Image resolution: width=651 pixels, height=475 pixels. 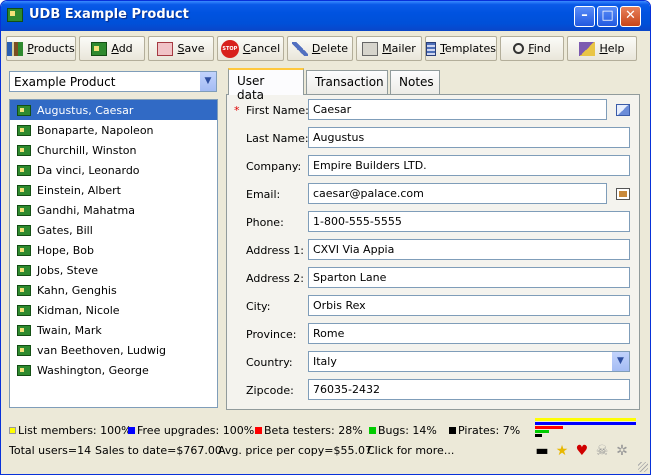 What do you see at coordinates (258, 306) in the screenshot?
I see `city-label: City:` at bounding box center [258, 306].